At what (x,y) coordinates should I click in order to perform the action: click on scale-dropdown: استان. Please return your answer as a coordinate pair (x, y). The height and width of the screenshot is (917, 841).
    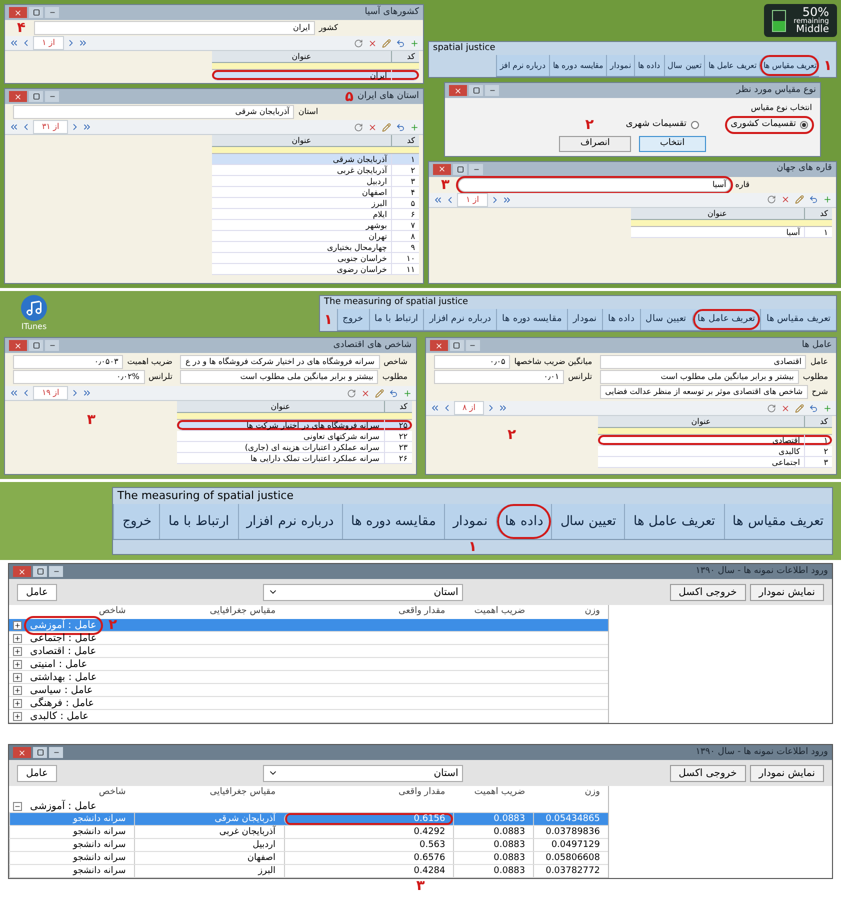
    Looking at the image, I should click on (363, 592).